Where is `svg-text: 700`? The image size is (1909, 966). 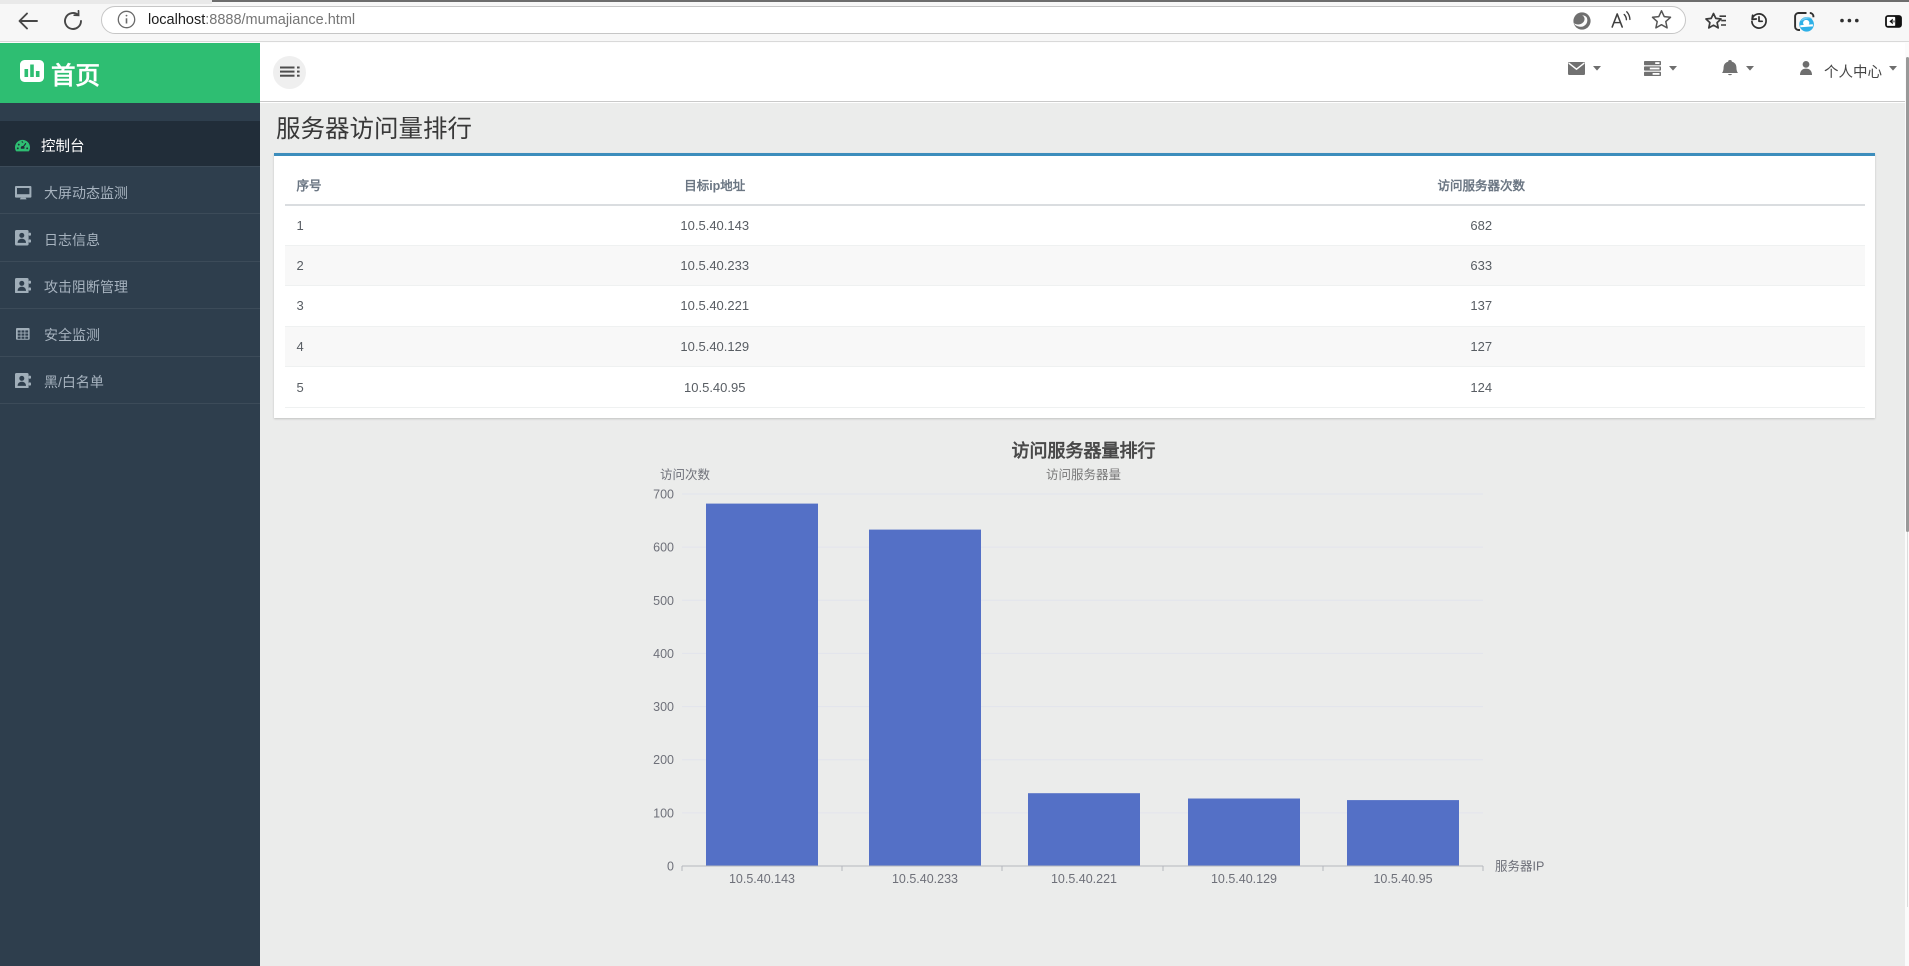
svg-text: 700 is located at coordinates (663, 495).